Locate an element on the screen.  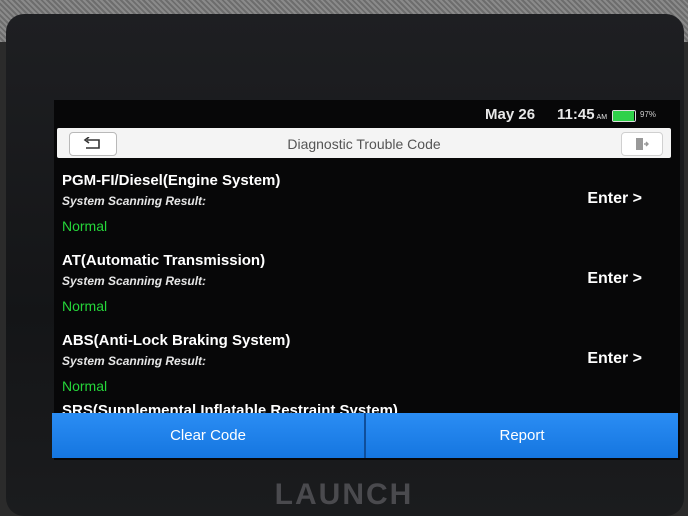
status-ampm: AM is located at coordinates (602, 117).